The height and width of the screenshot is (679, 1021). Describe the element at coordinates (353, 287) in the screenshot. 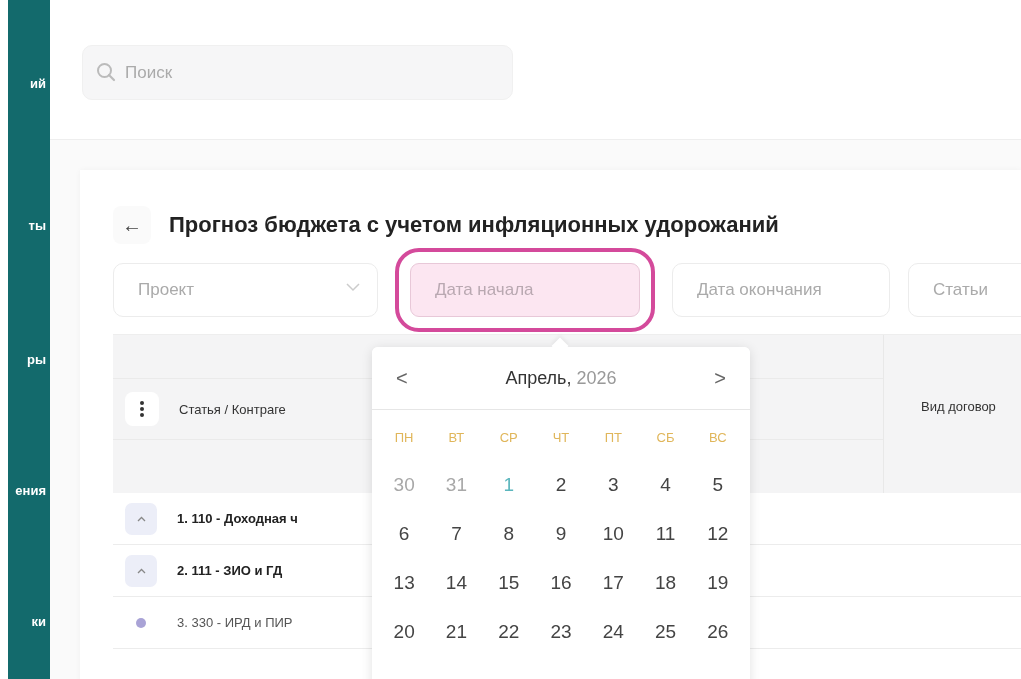

I see `chevron-down-icon` at that location.